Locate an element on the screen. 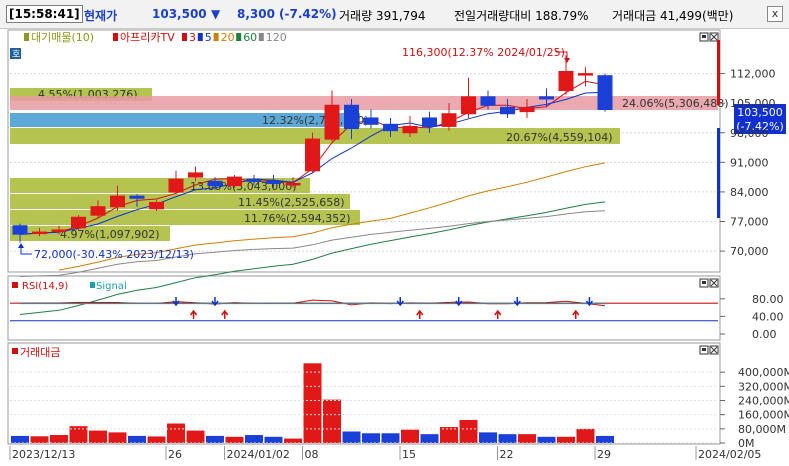 The width and height of the screenshot is (789, 466). volume-profile-label: 11.45%(2,525,658) is located at coordinates (291, 202).